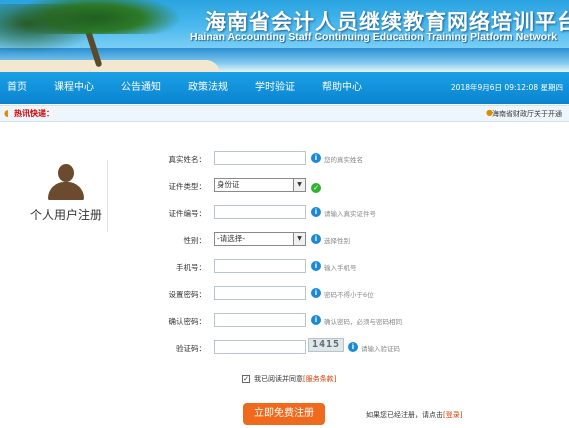 The width and height of the screenshot is (569, 428). I want to click on idtype-label: 证件类型：, so click(187, 186).